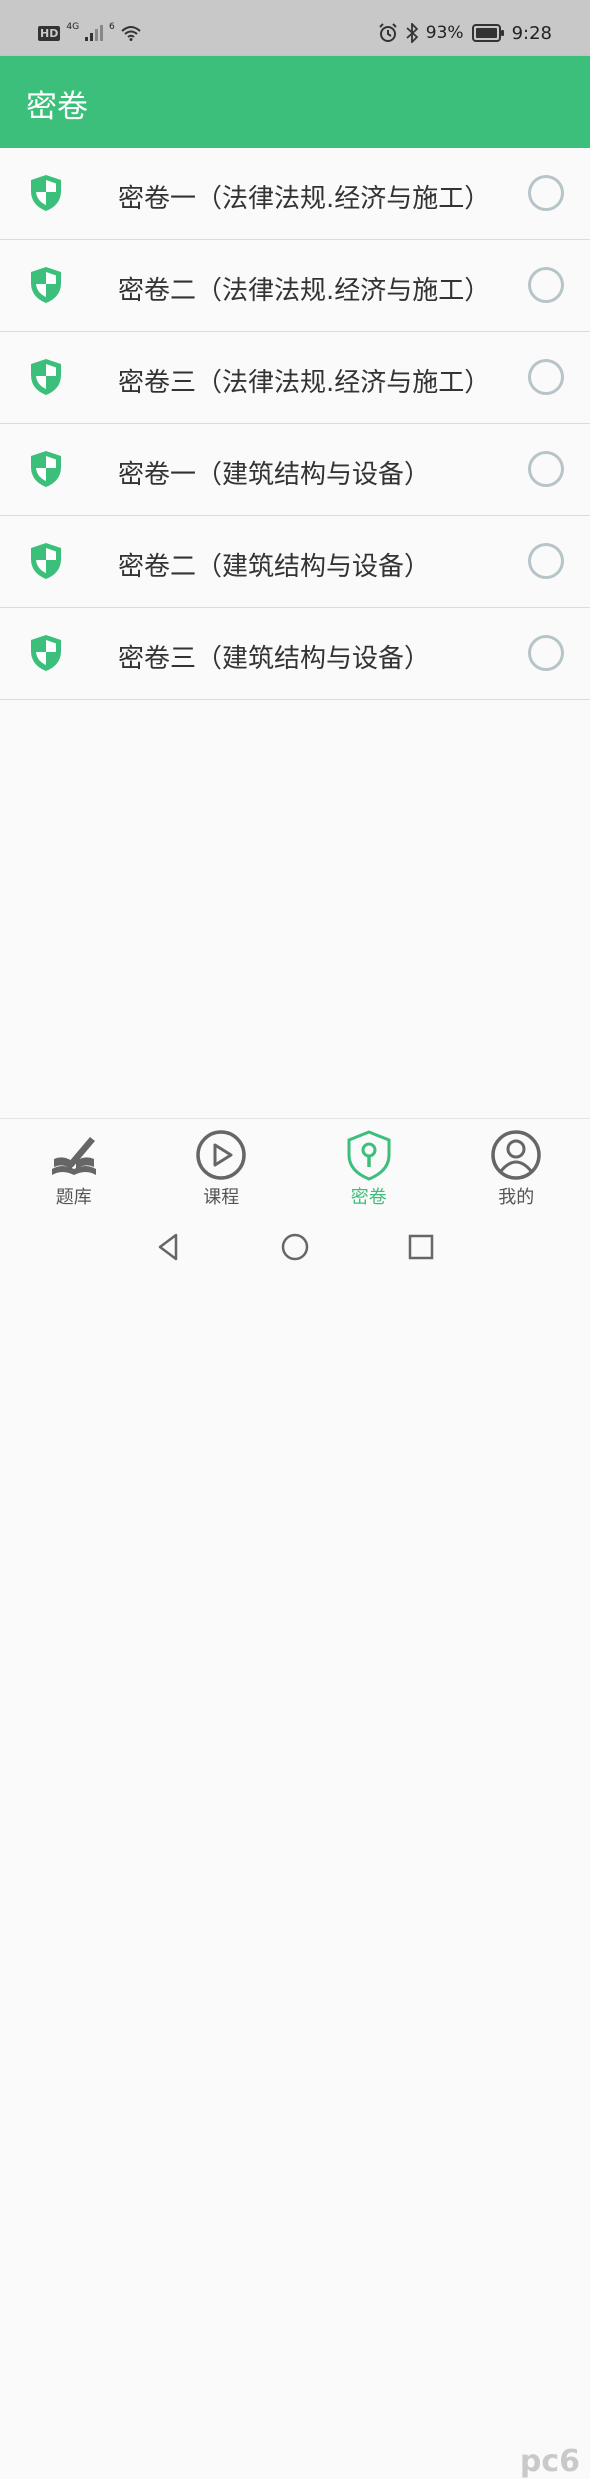  I want to click on home-icon, so click(295, 1247).